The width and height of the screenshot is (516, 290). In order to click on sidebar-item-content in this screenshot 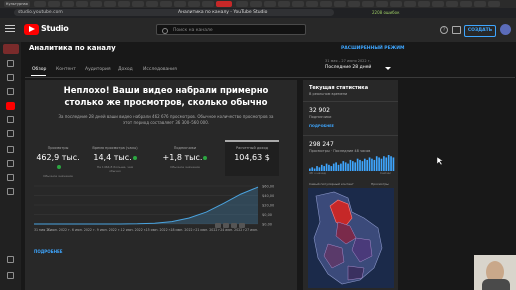, I will do `click(10, 77)`.